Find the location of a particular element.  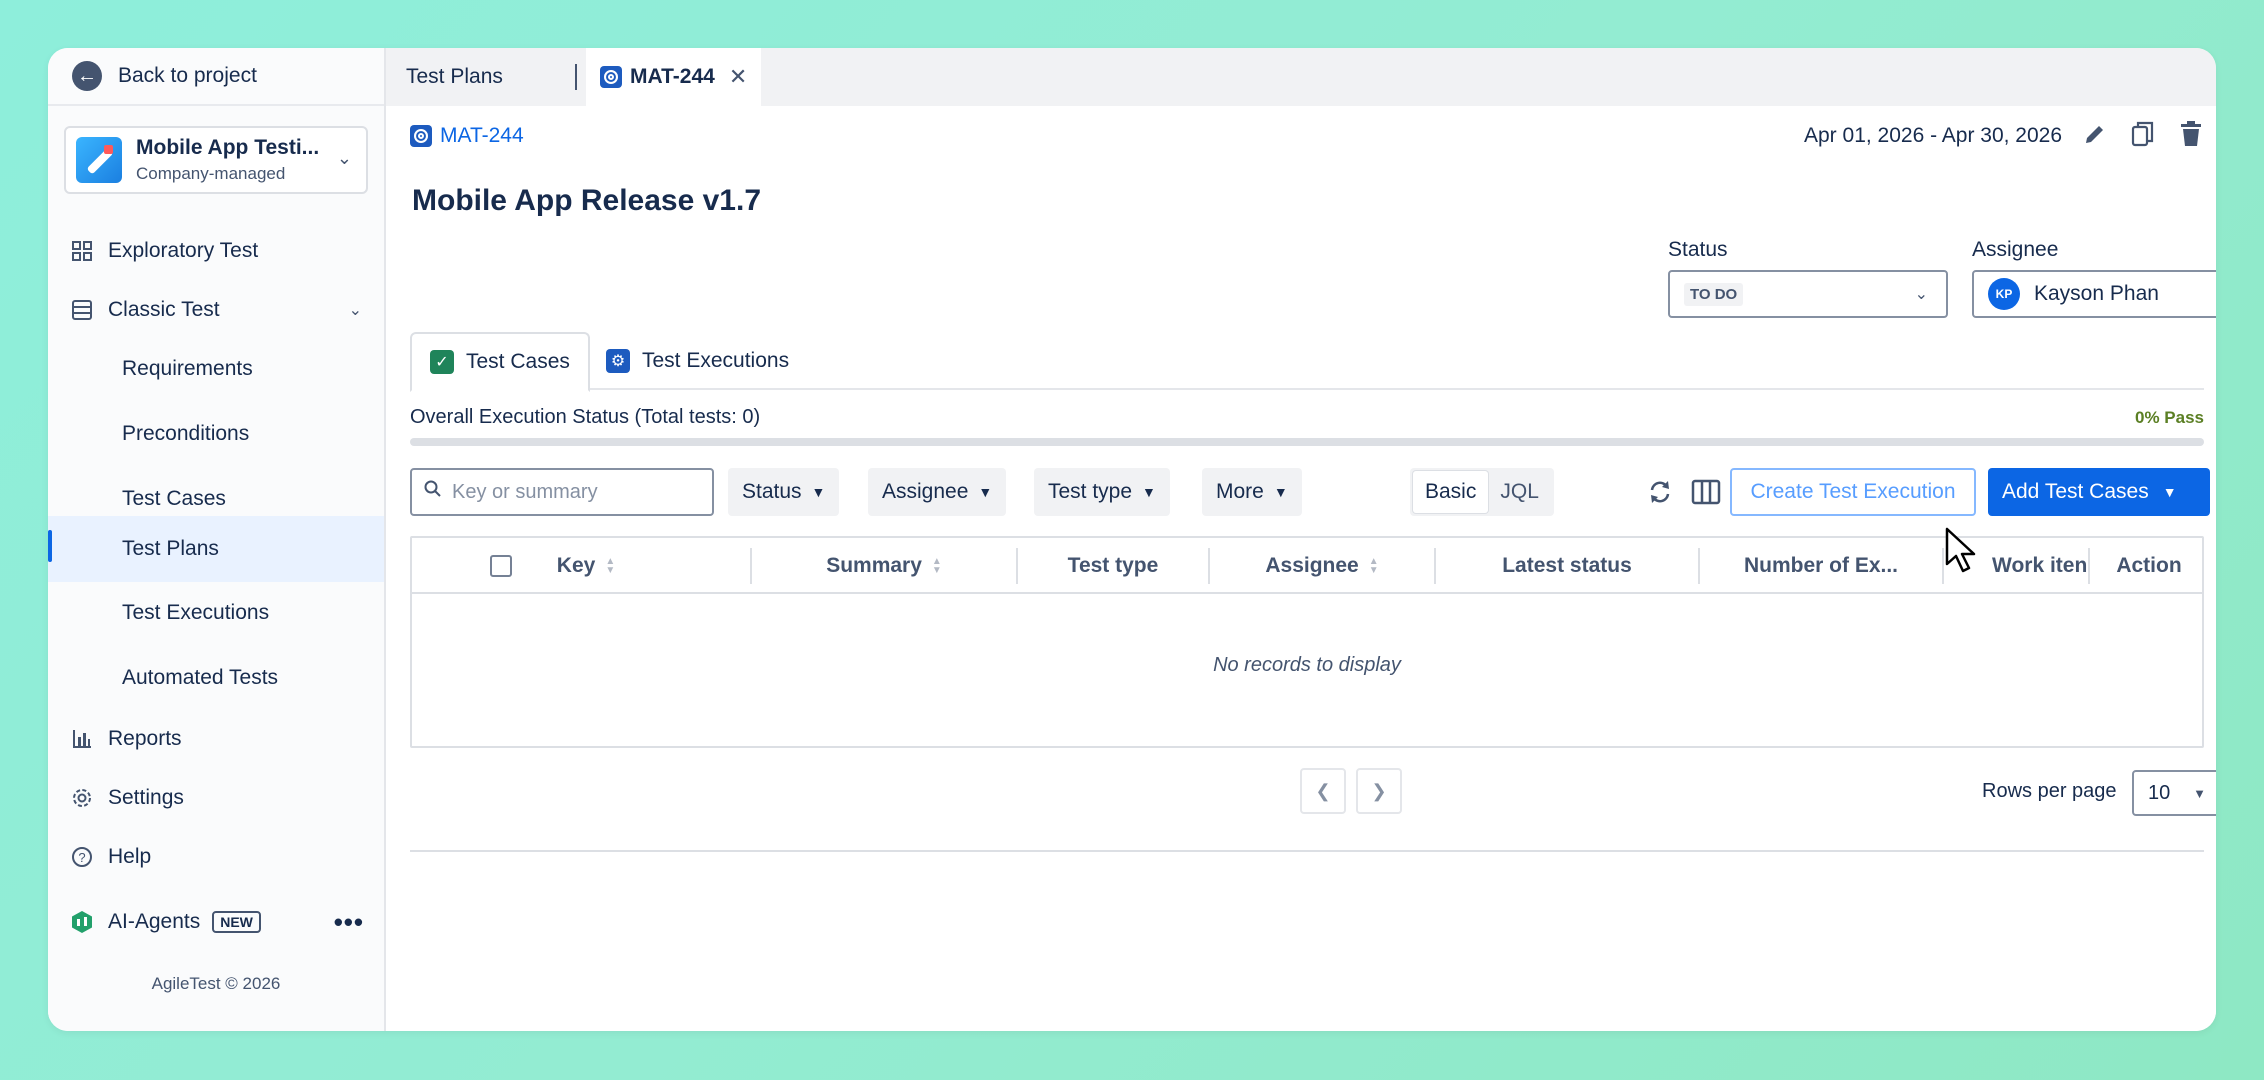

more-options-icon: ••• is located at coordinates (349, 922).